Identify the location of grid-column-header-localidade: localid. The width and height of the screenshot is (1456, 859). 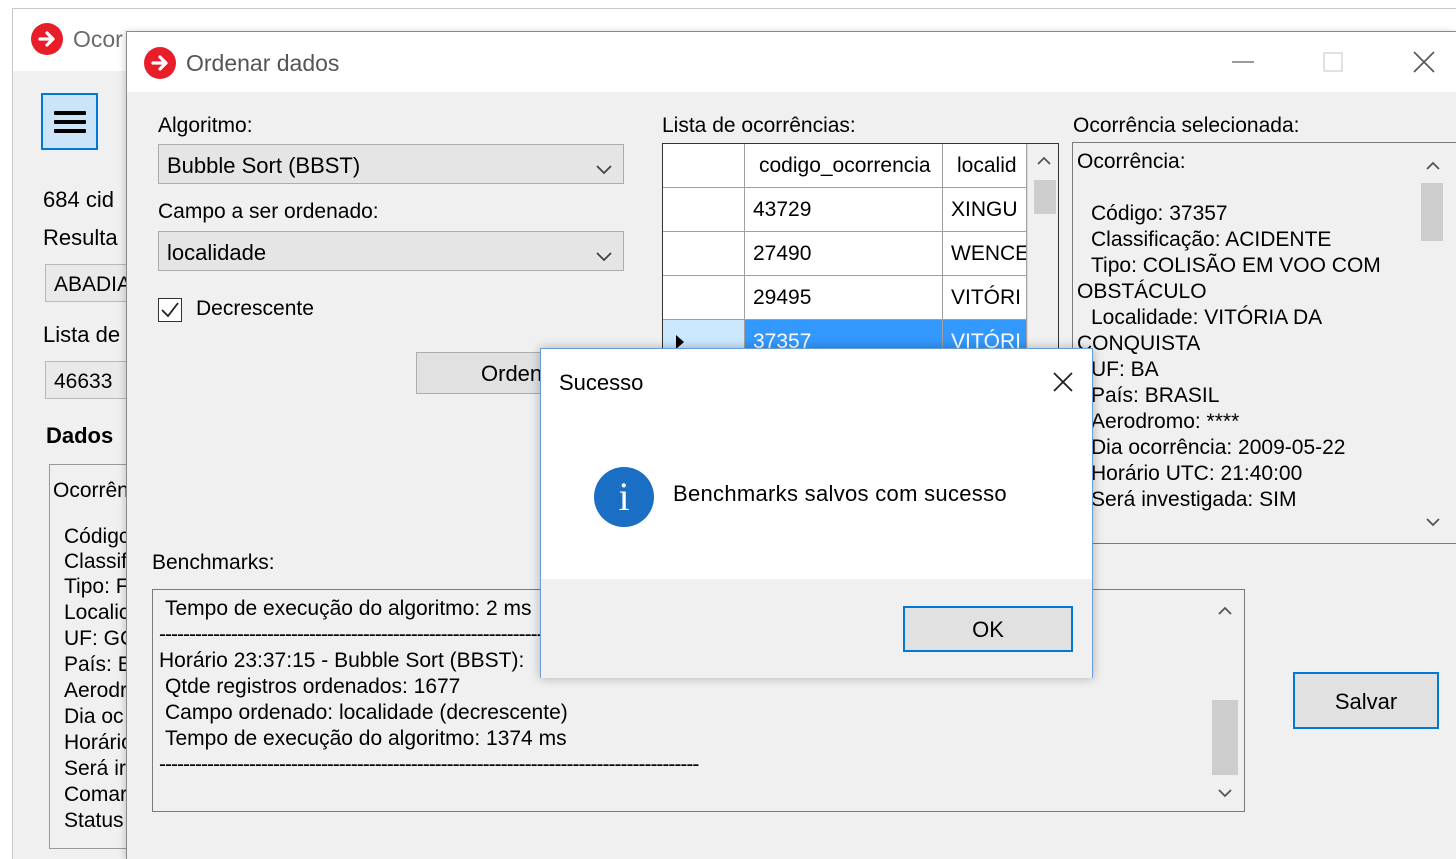
(985, 166).